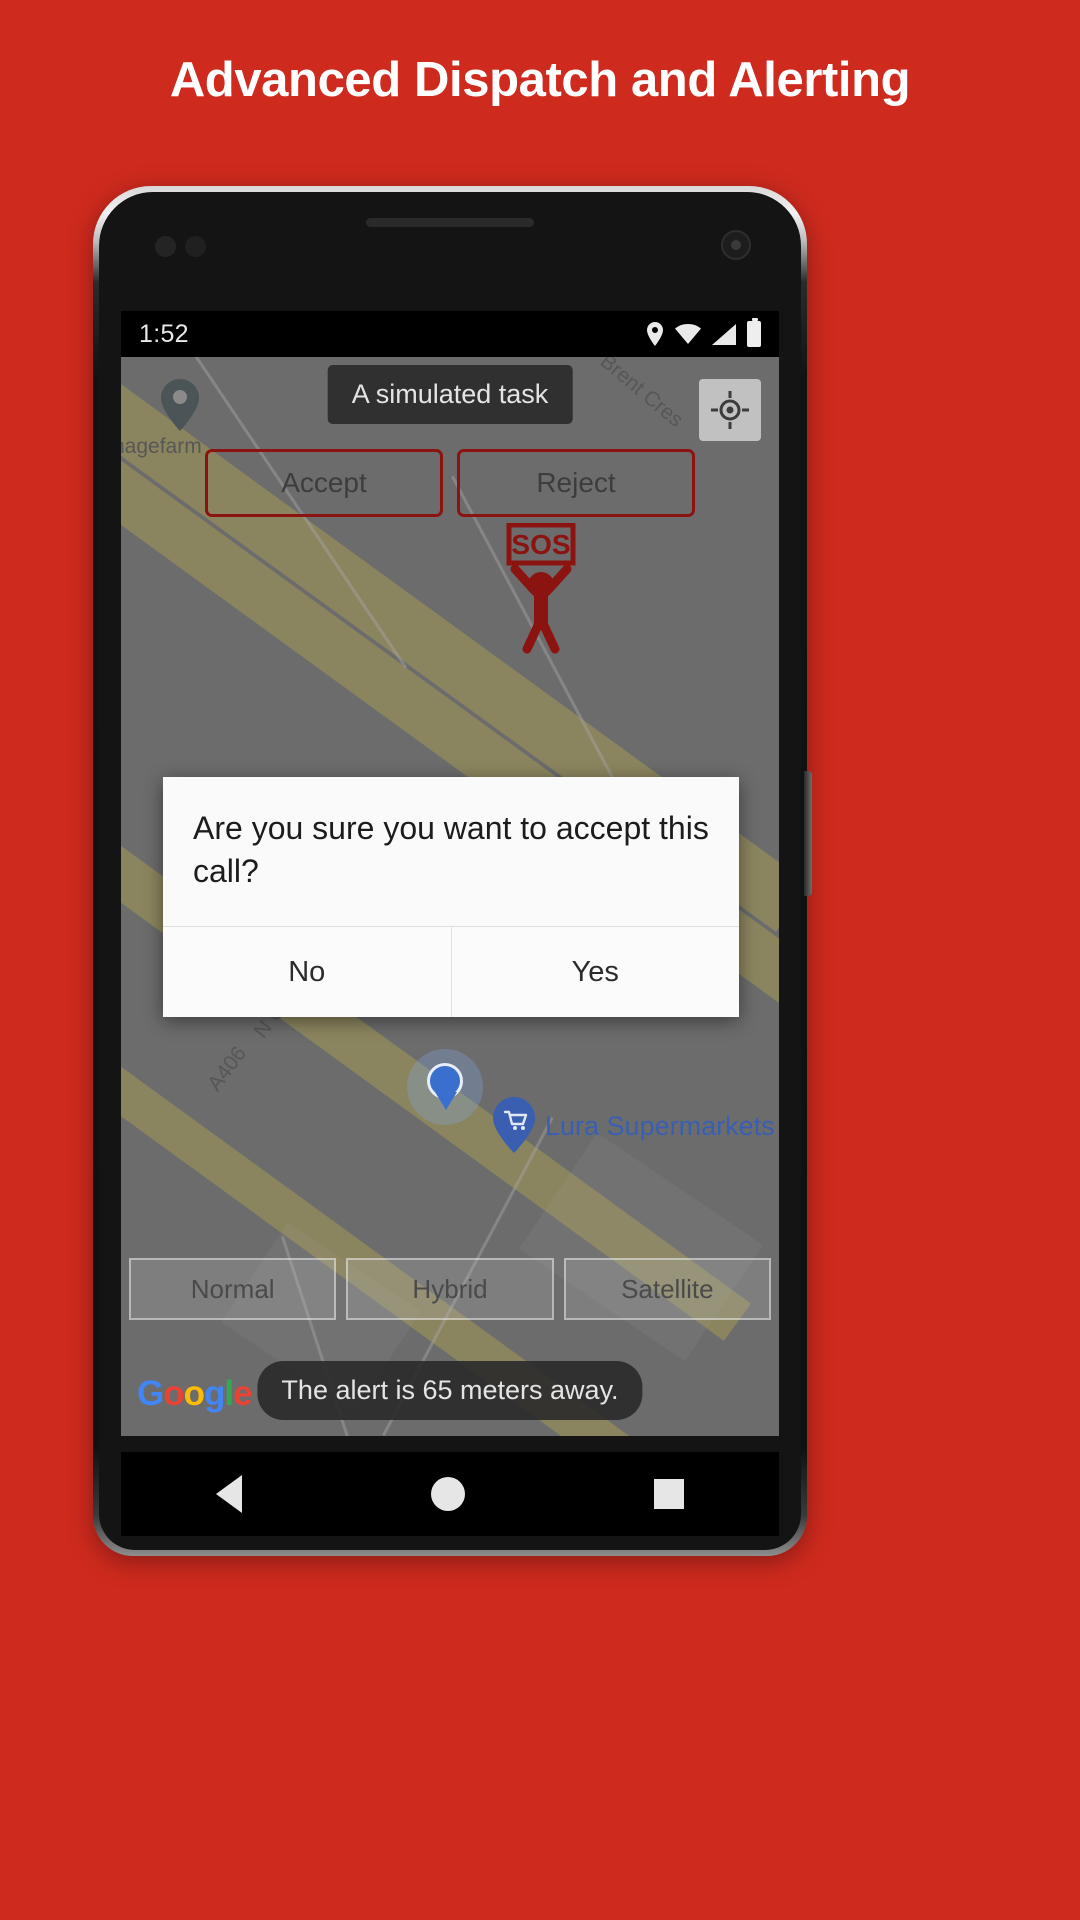 The width and height of the screenshot is (1080, 1920). I want to click on status-bar: 1:52, so click(450, 334).